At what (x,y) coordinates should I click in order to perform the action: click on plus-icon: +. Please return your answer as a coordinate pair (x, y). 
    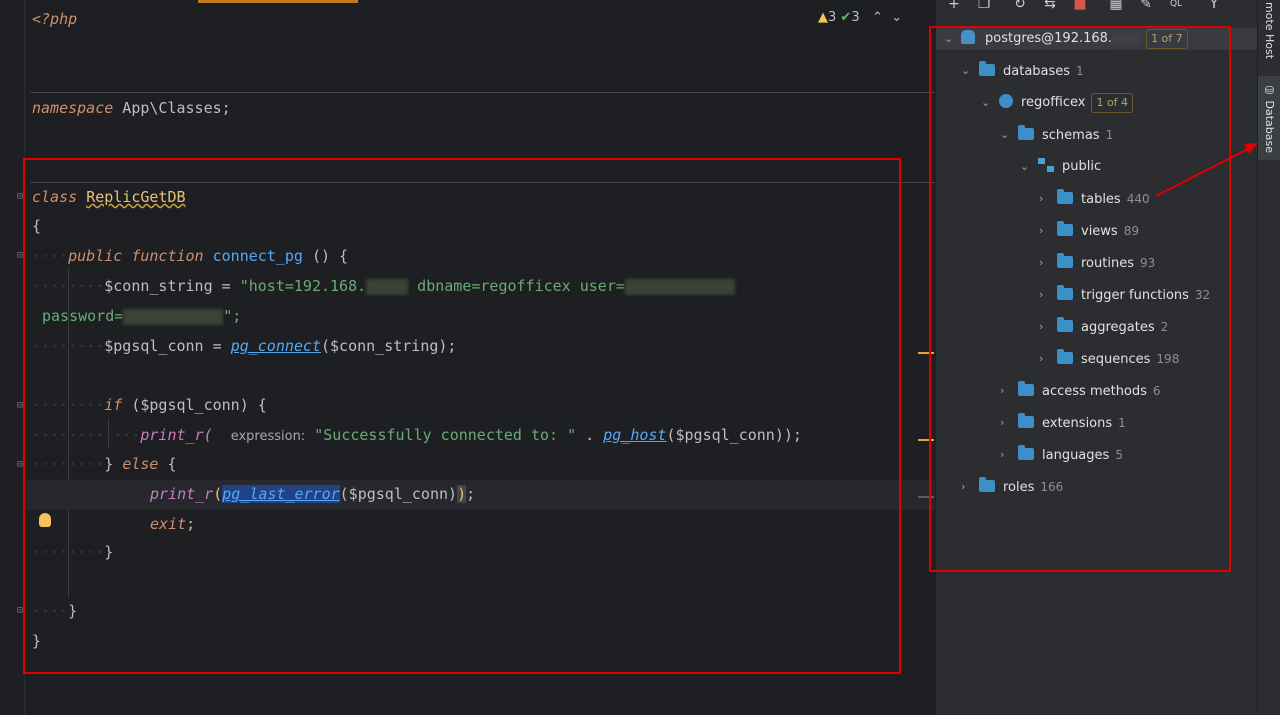
    Looking at the image, I should click on (954, 6).